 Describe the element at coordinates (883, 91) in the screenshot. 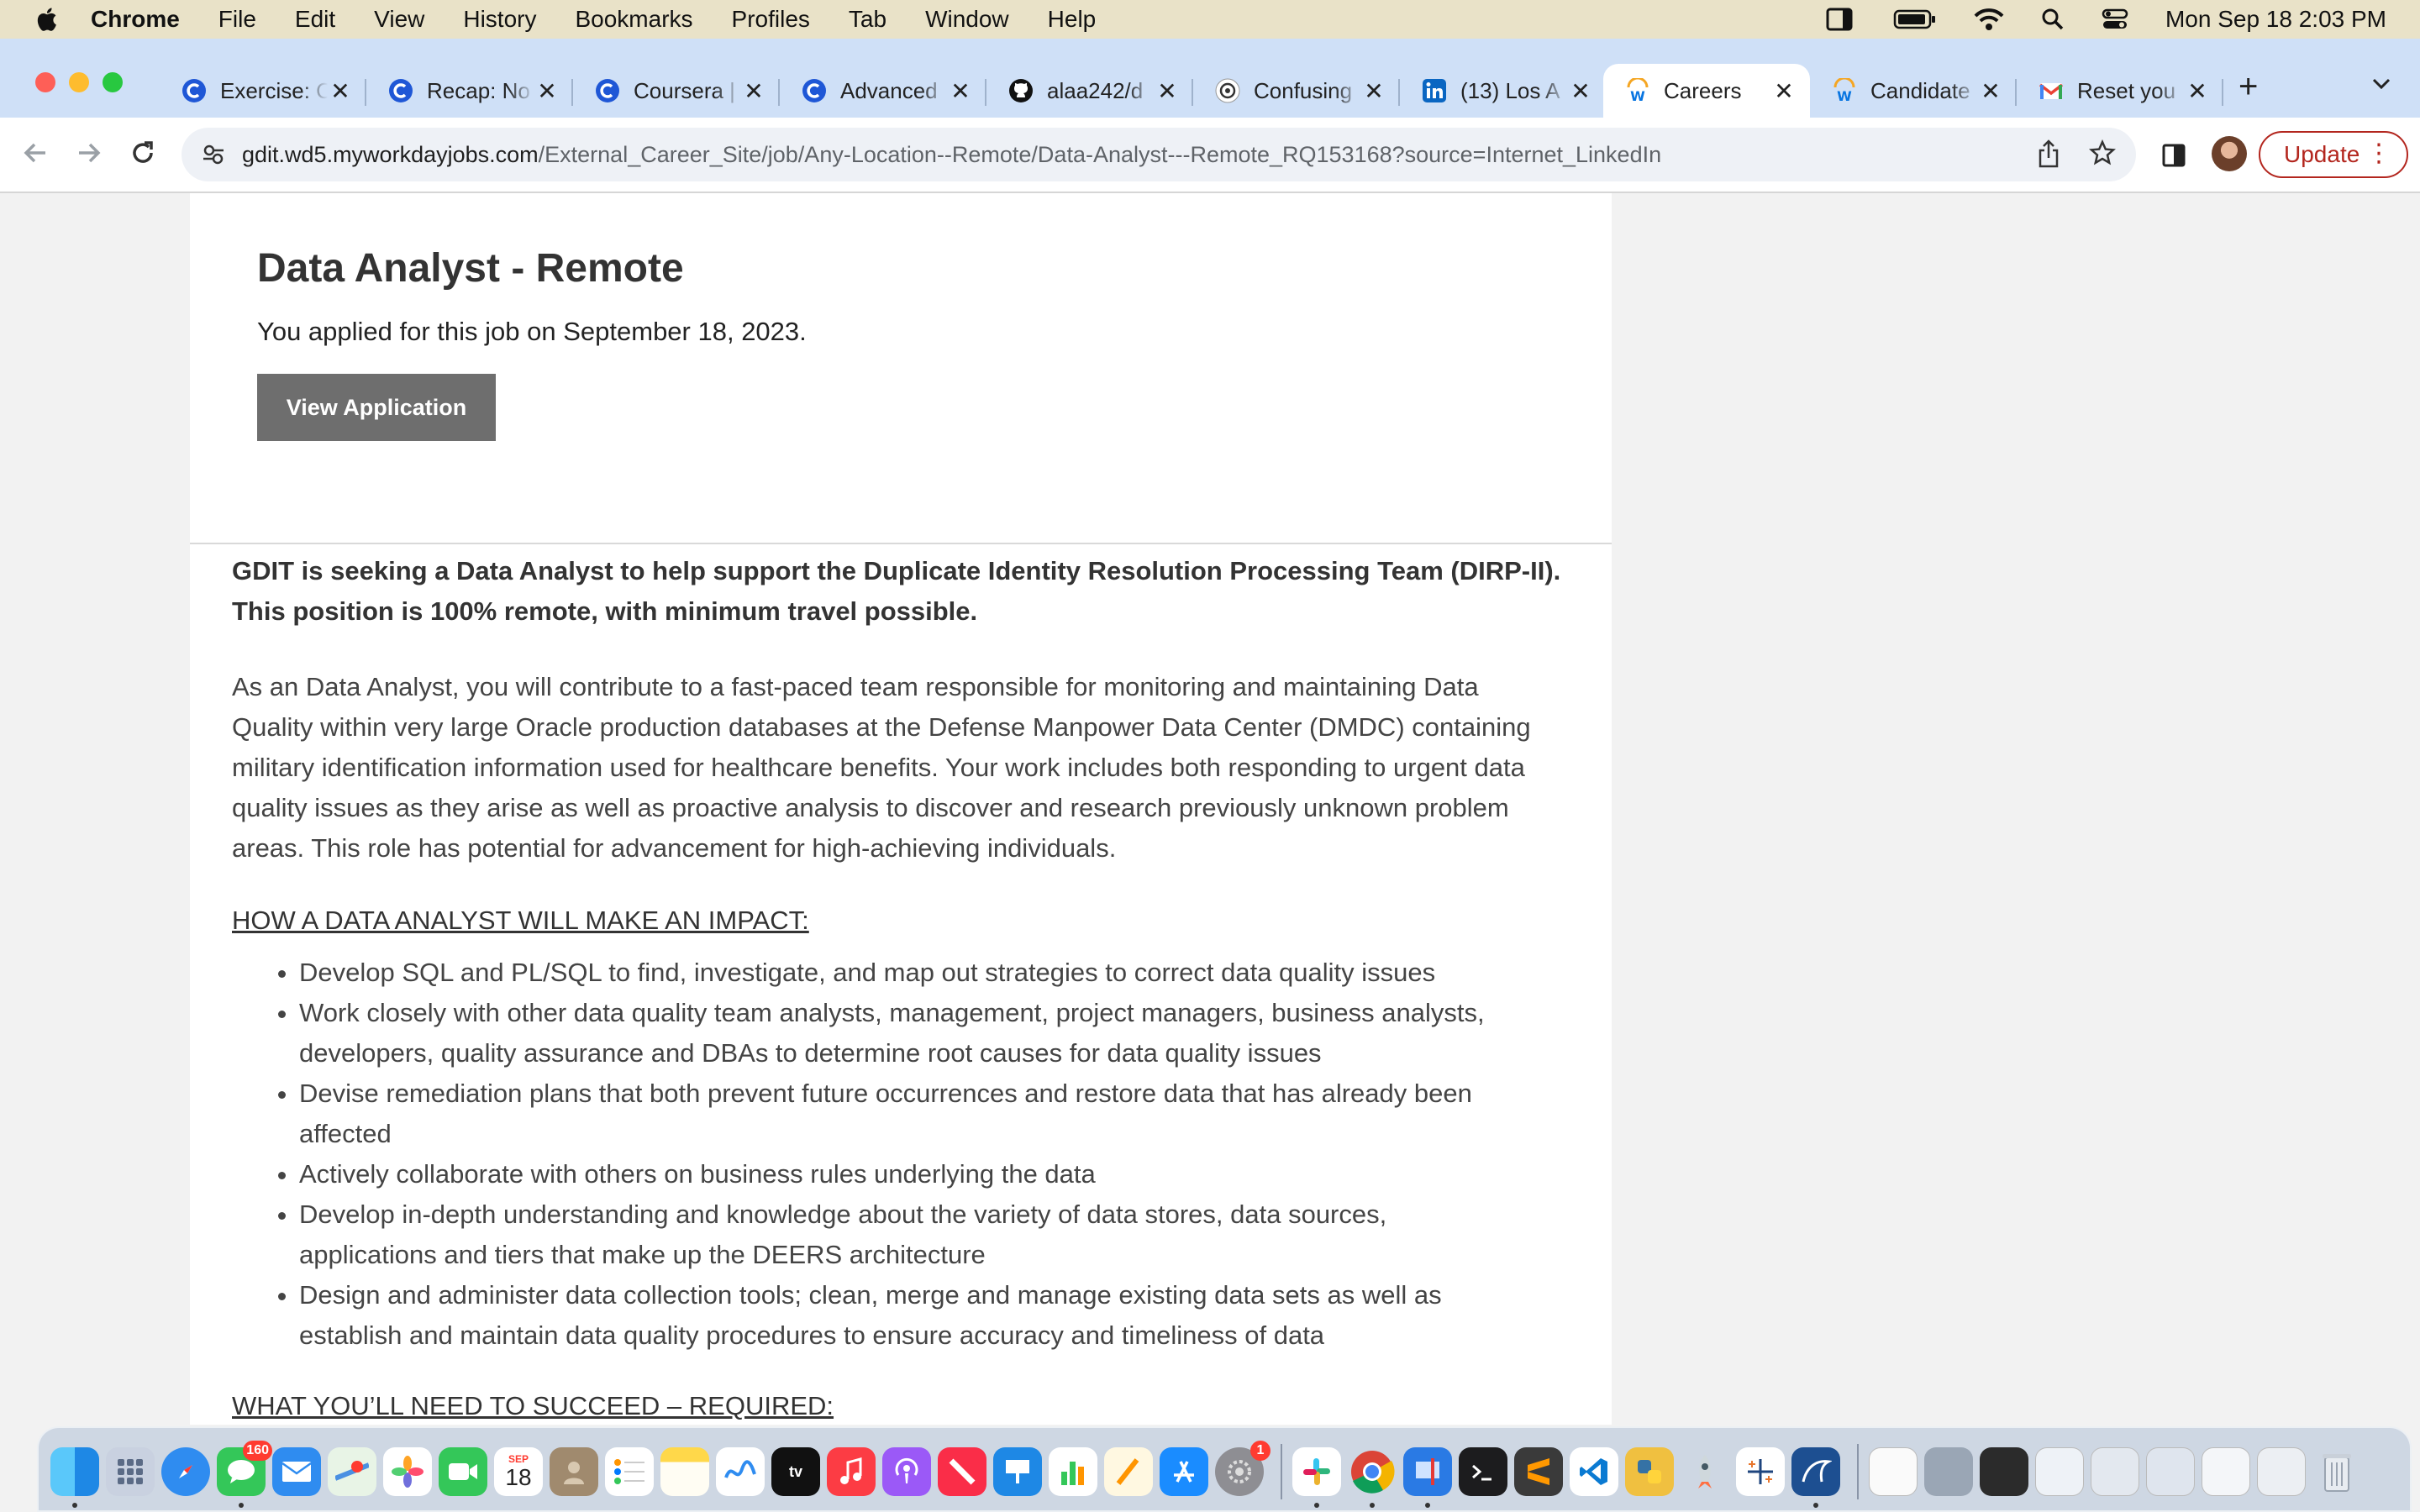

I see `tab-advanced: Advanced ✕` at that location.